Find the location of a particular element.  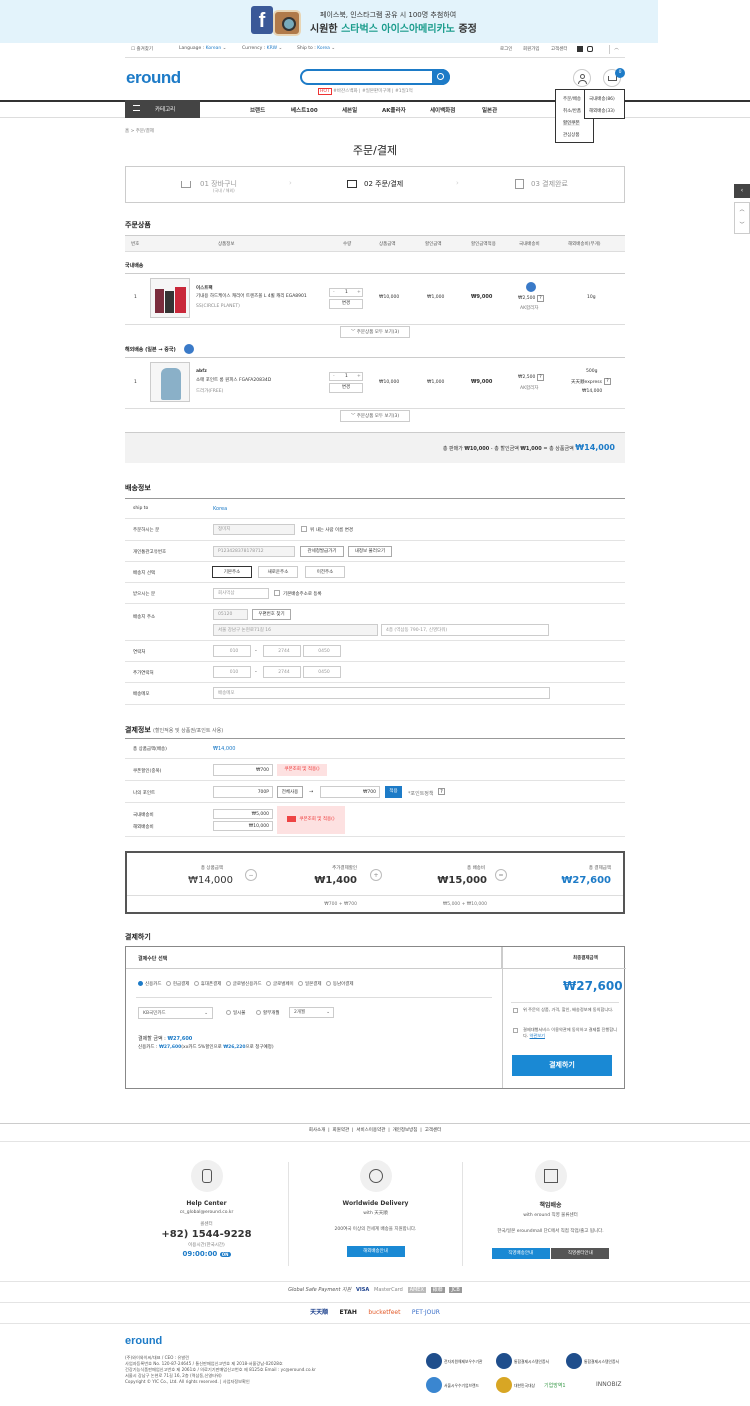

coupon-lookup-button: 쿠폰조회 및 적용() is located at coordinates (302, 770).